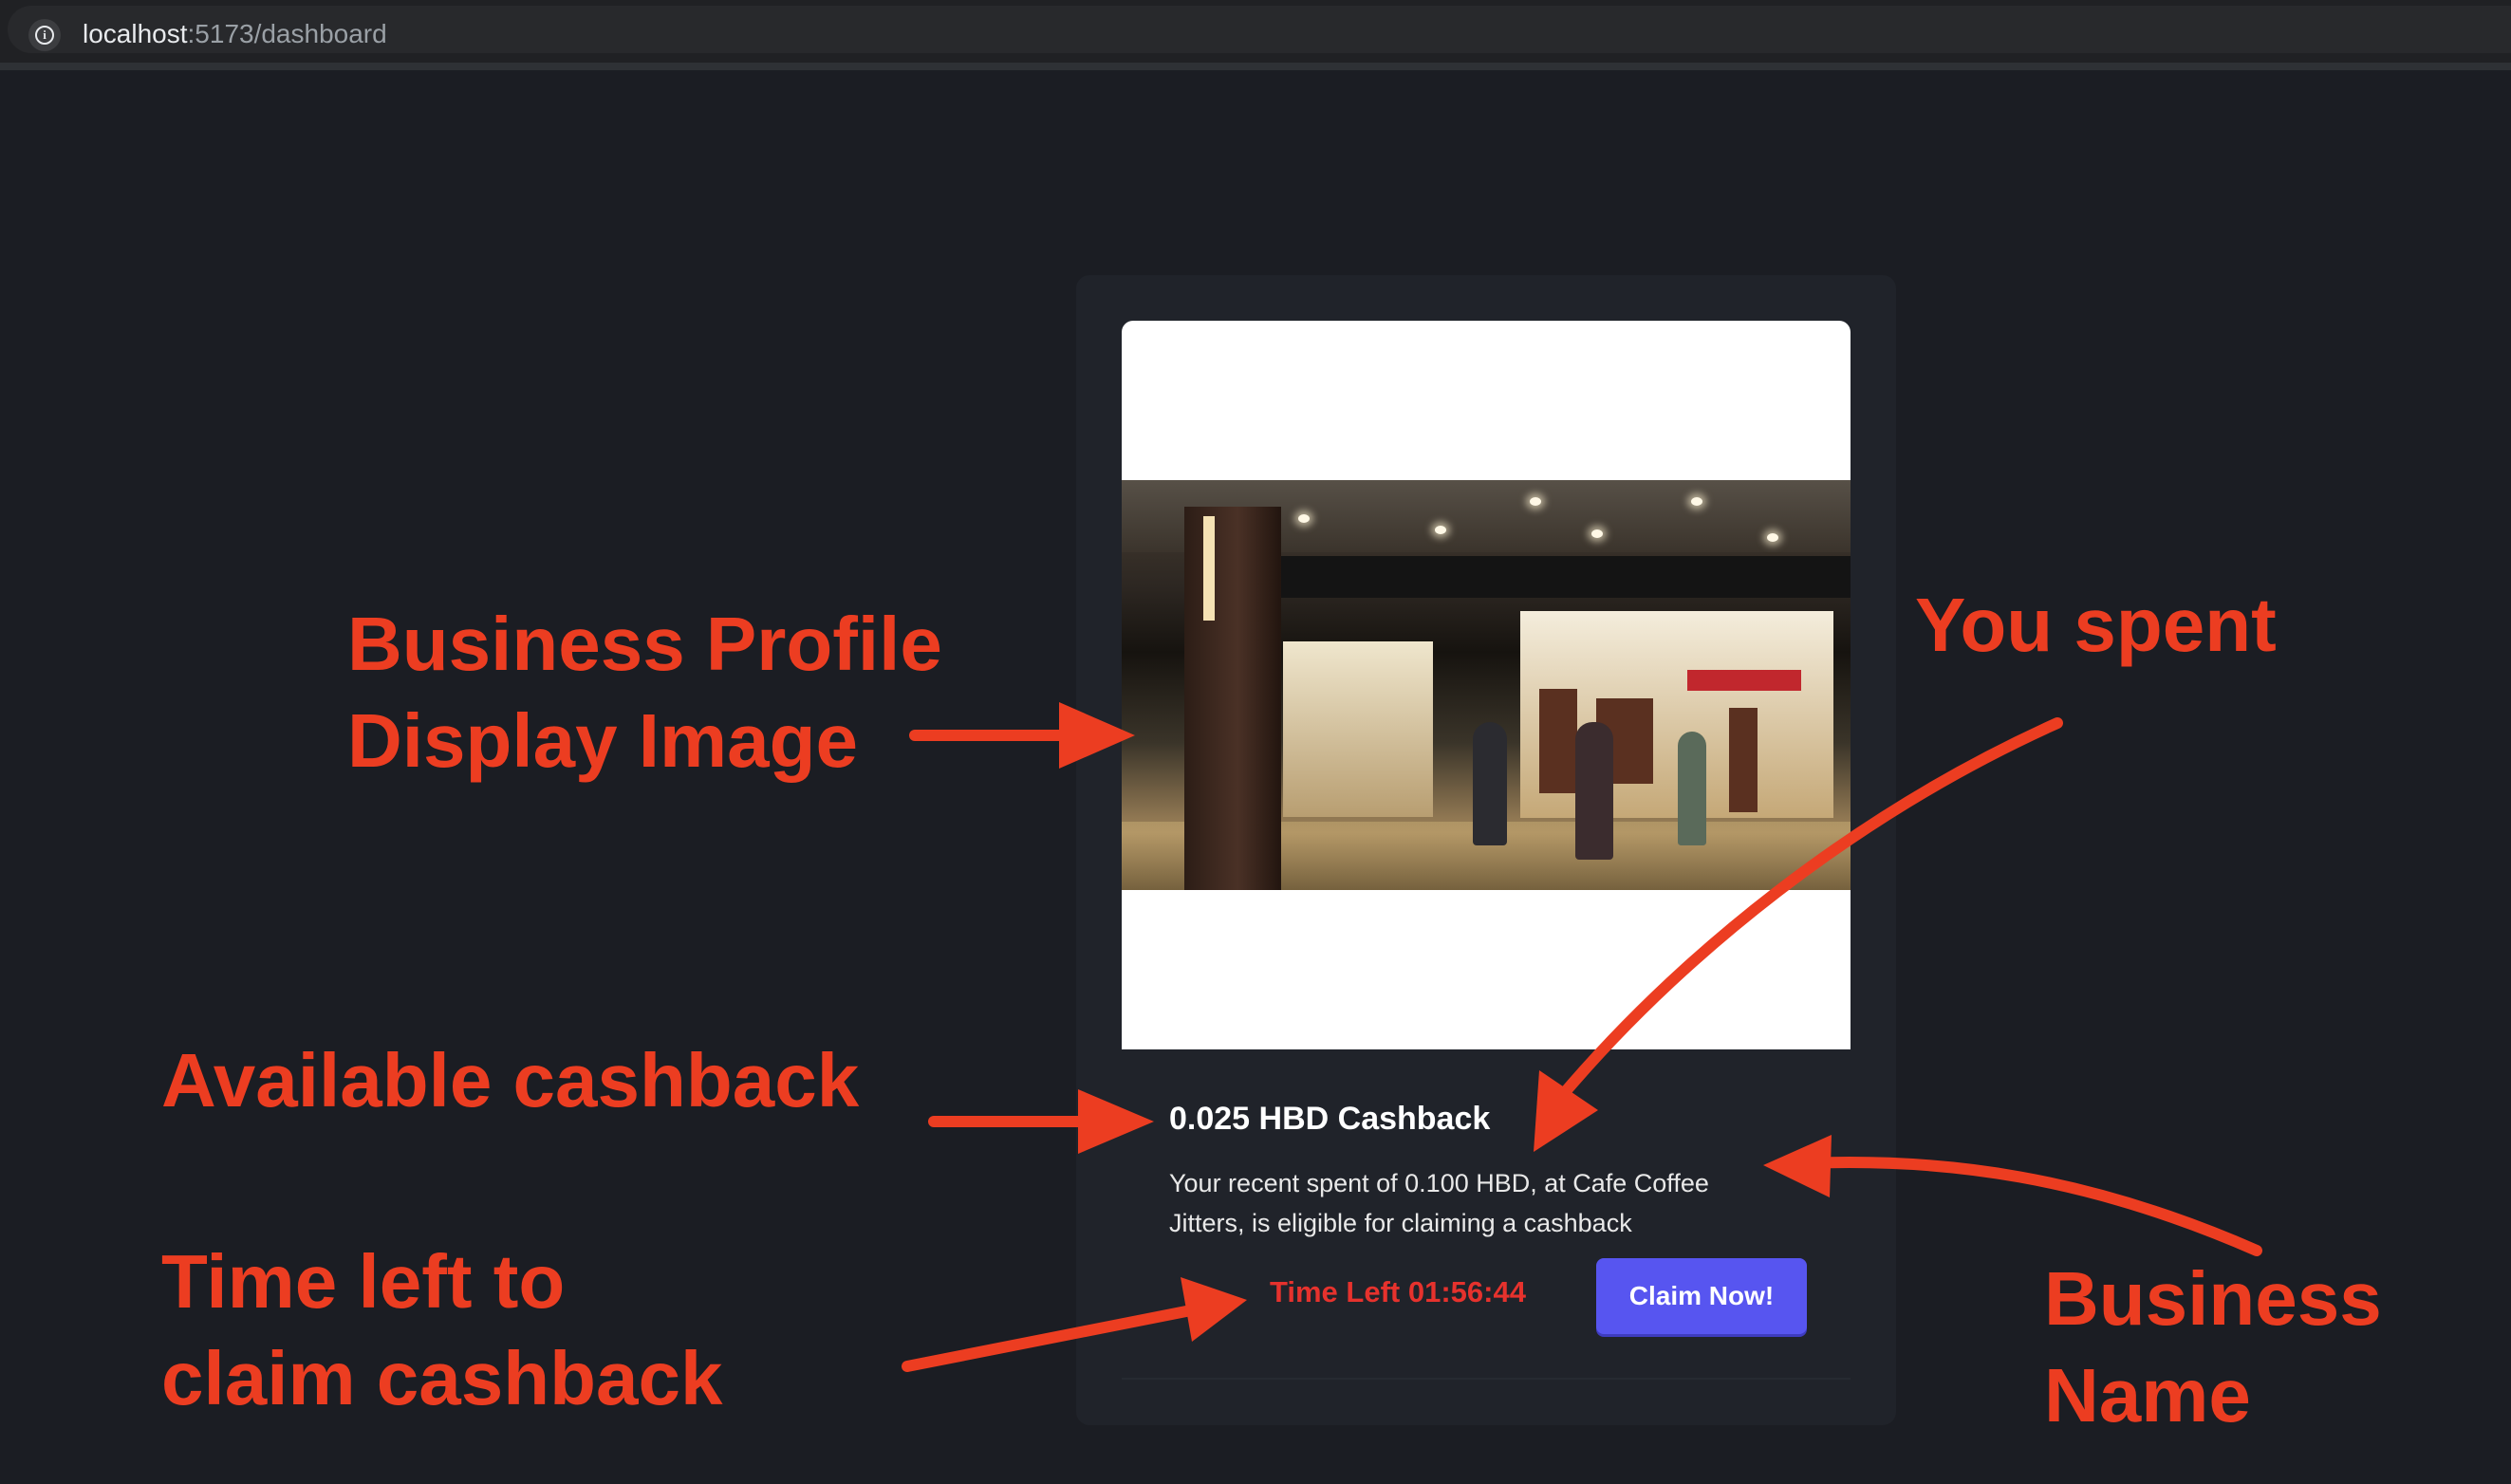  What do you see at coordinates (442, 1378) in the screenshot?
I see `annotation-time-left-line2: claim cashback` at bounding box center [442, 1378].